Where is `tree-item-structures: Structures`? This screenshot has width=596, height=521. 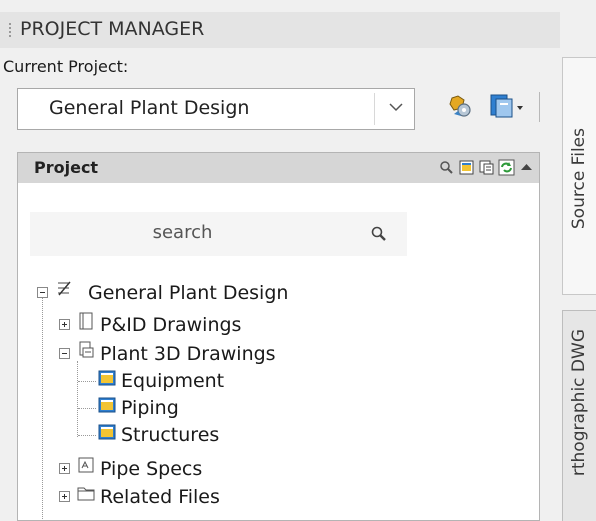
tree-item-structures: Structures is located at coordinates (170, 435).